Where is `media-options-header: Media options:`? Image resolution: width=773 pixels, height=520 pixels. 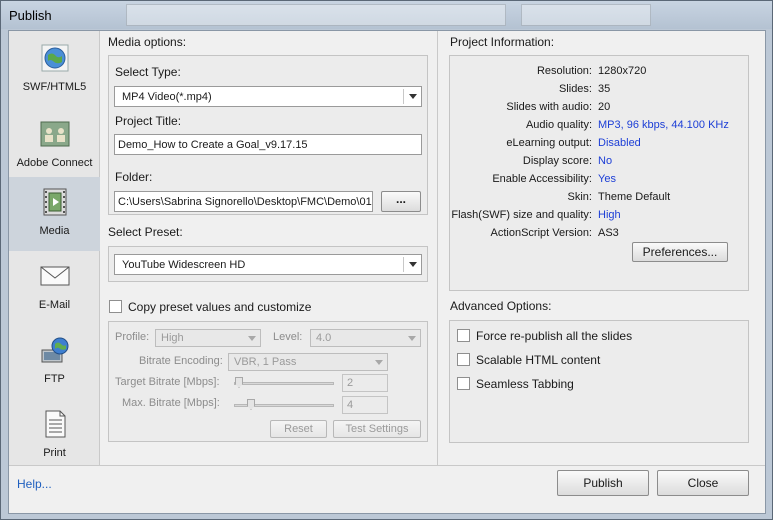 media-options-header: Media options: is located at coordinates (147, 42).